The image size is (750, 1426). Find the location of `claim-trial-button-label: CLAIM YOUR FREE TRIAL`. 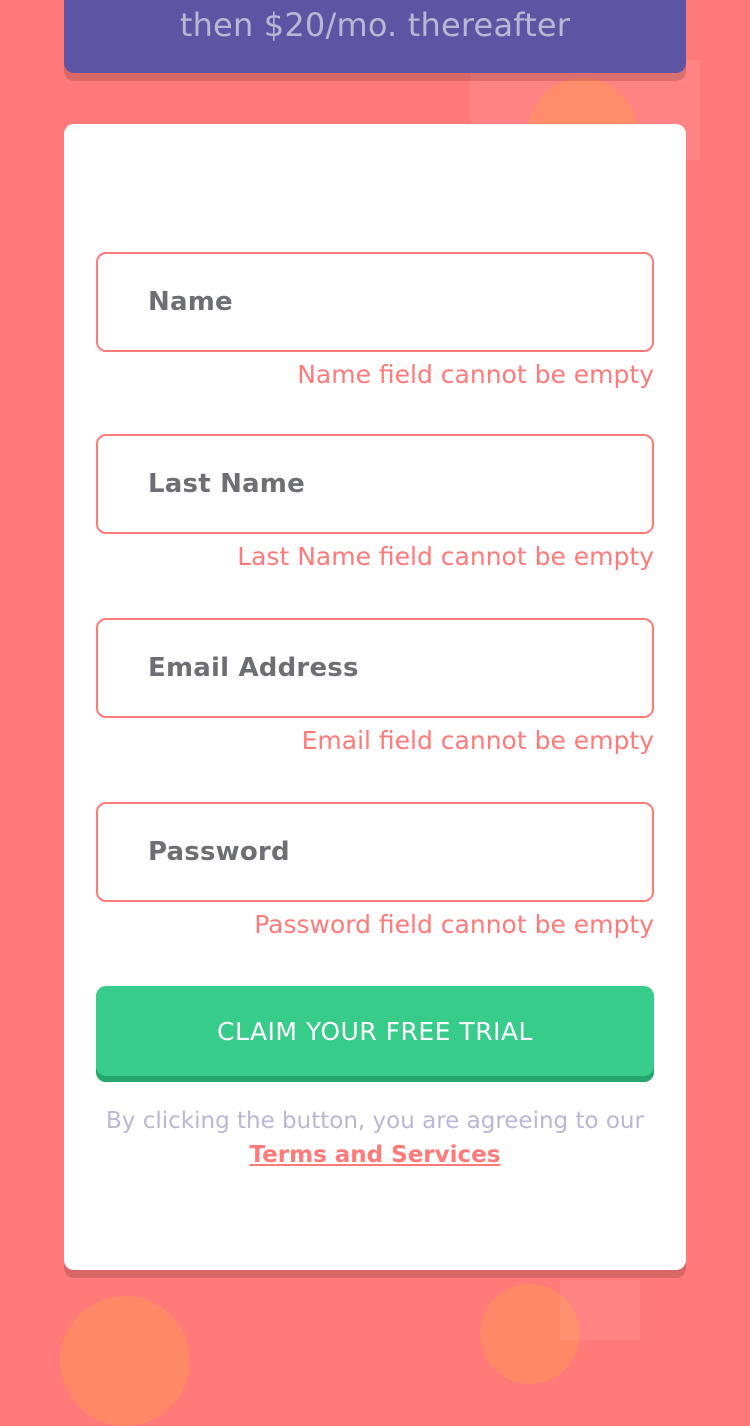

claim-trial-button-label: CLAIM YOUR FREE TRIAL is located at coordinates (375, 1031).